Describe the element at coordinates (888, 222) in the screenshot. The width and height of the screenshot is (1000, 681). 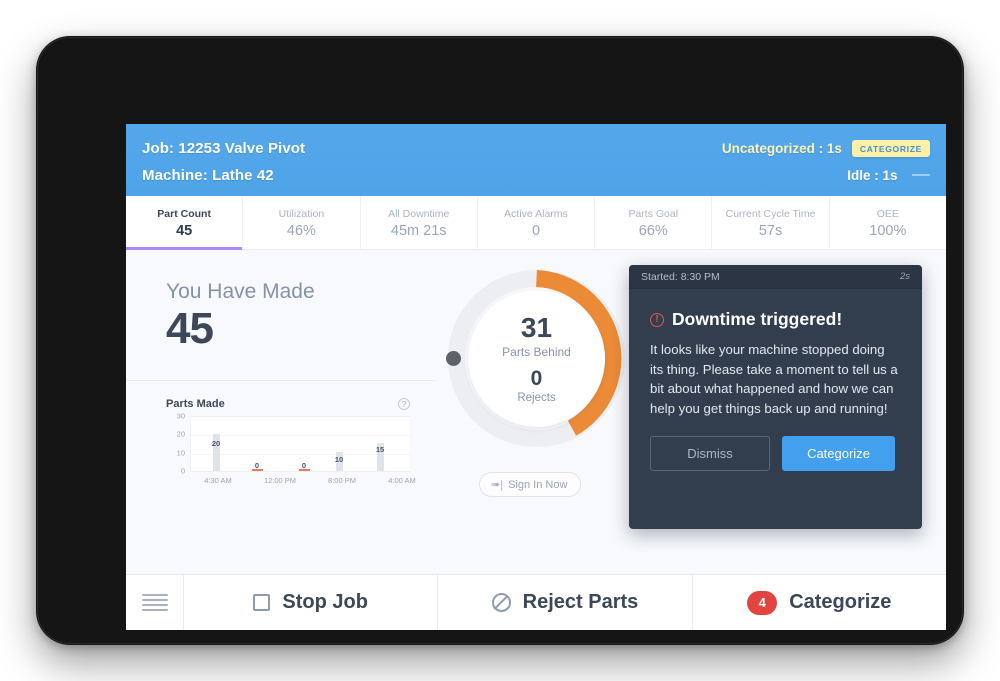
I see `metric-oee: OEE 100%` at that location.